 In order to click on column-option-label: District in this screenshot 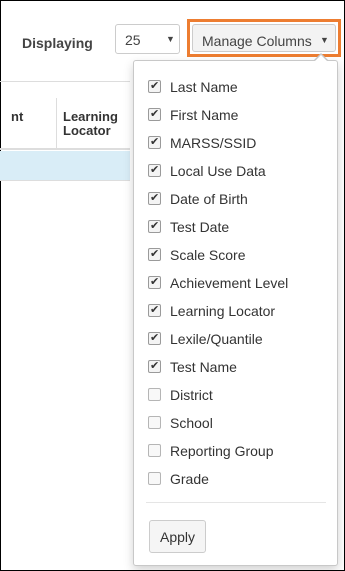, I will do `click(191, 395)`.